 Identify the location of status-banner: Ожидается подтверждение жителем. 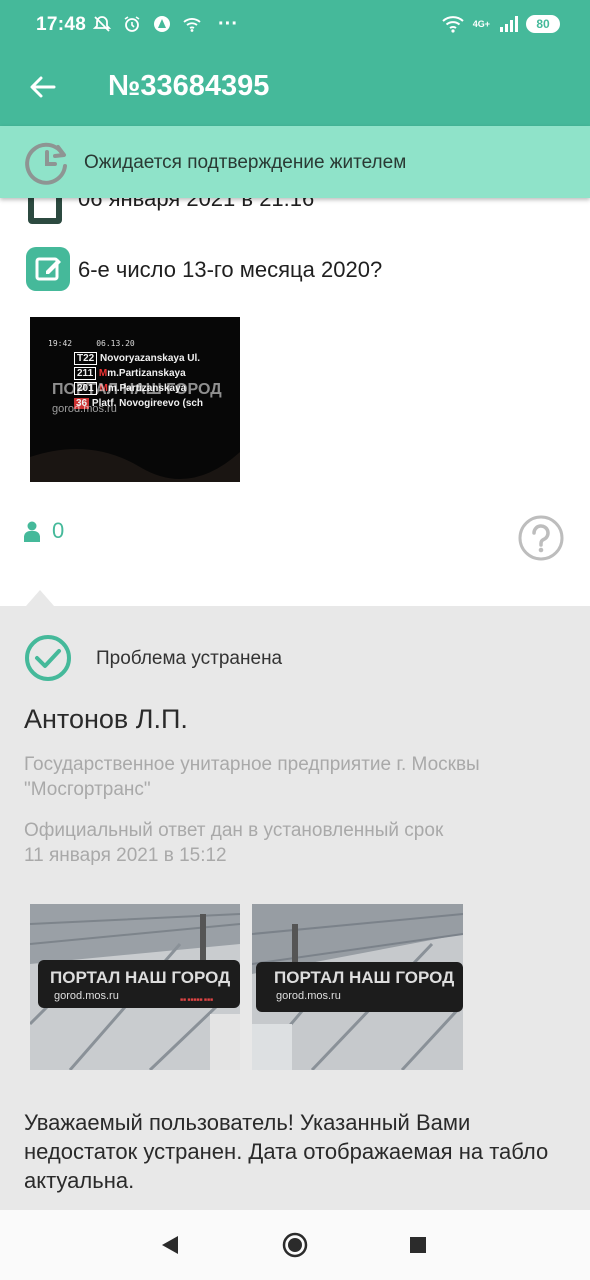
(295, 162).